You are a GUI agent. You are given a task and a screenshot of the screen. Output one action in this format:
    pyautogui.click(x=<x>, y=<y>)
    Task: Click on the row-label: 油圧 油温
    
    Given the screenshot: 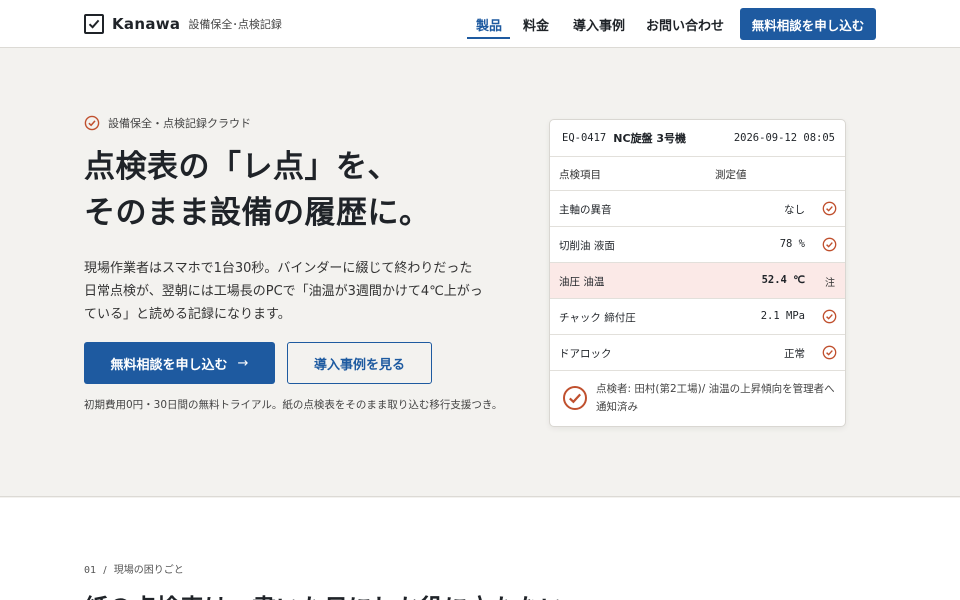 What is the action you would take?
    pyautogui.click(x=582, y=282)
    